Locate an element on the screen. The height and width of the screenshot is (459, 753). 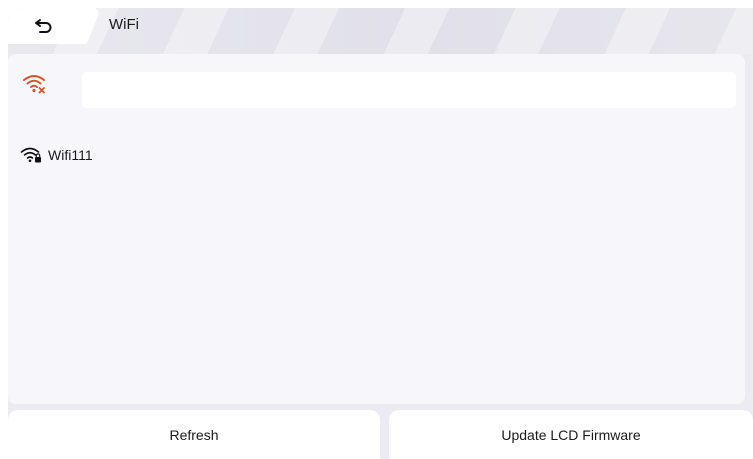
back-button is located at coordinates (44, 26).